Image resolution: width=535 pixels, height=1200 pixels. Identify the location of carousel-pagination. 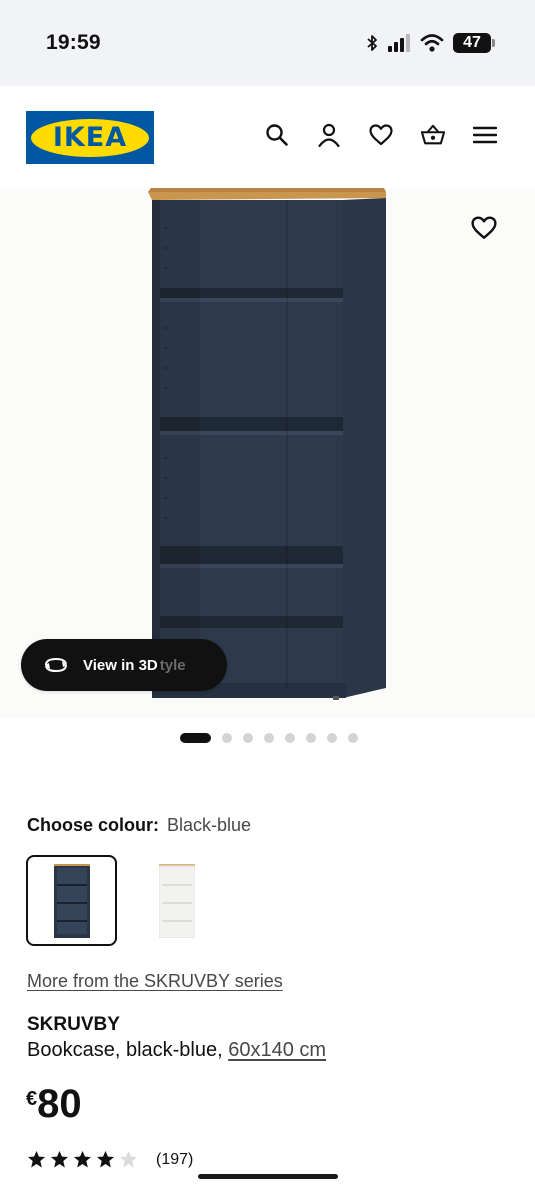
(269, 738).